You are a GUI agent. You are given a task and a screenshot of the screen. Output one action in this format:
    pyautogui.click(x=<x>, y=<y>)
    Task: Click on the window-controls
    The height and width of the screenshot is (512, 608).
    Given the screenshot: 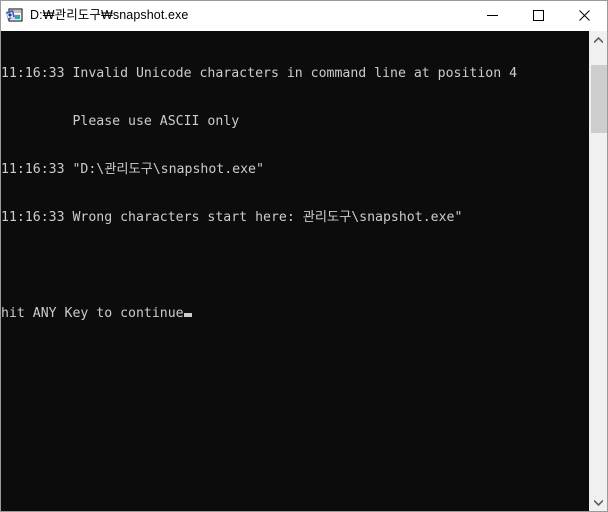 What is the action you would take?
    pyautogui.click(x=538, y=15)
    